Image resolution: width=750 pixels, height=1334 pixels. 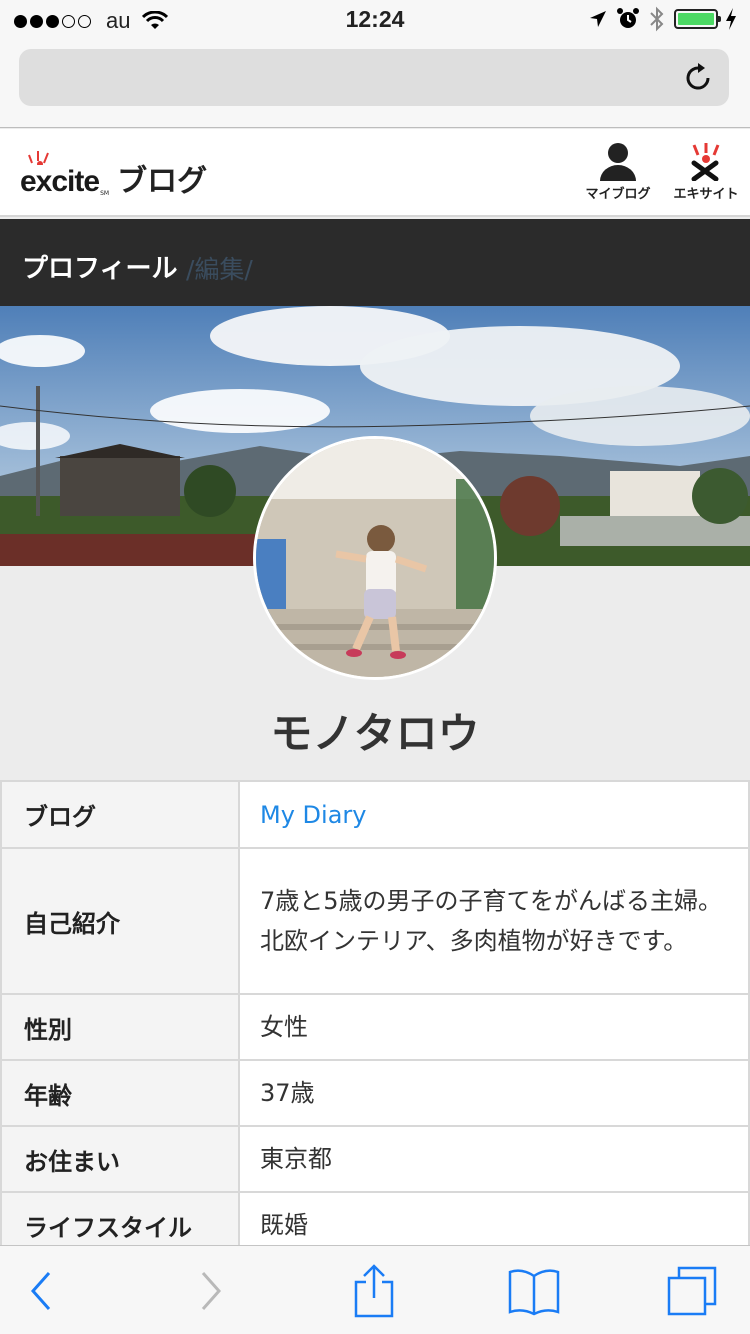 I want to click on row-key: 性別, so click(x=120, y=1027).